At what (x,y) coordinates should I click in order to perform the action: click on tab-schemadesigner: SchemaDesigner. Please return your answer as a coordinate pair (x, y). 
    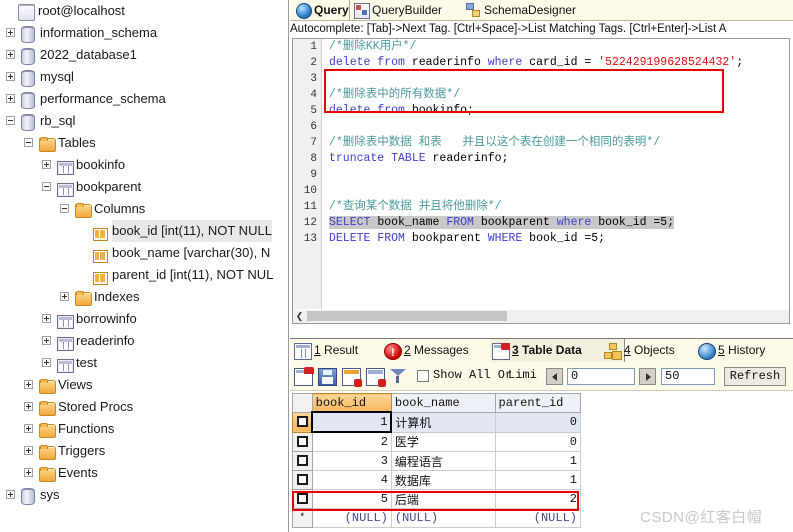
    Looking at the image, I should click on (528, 10).